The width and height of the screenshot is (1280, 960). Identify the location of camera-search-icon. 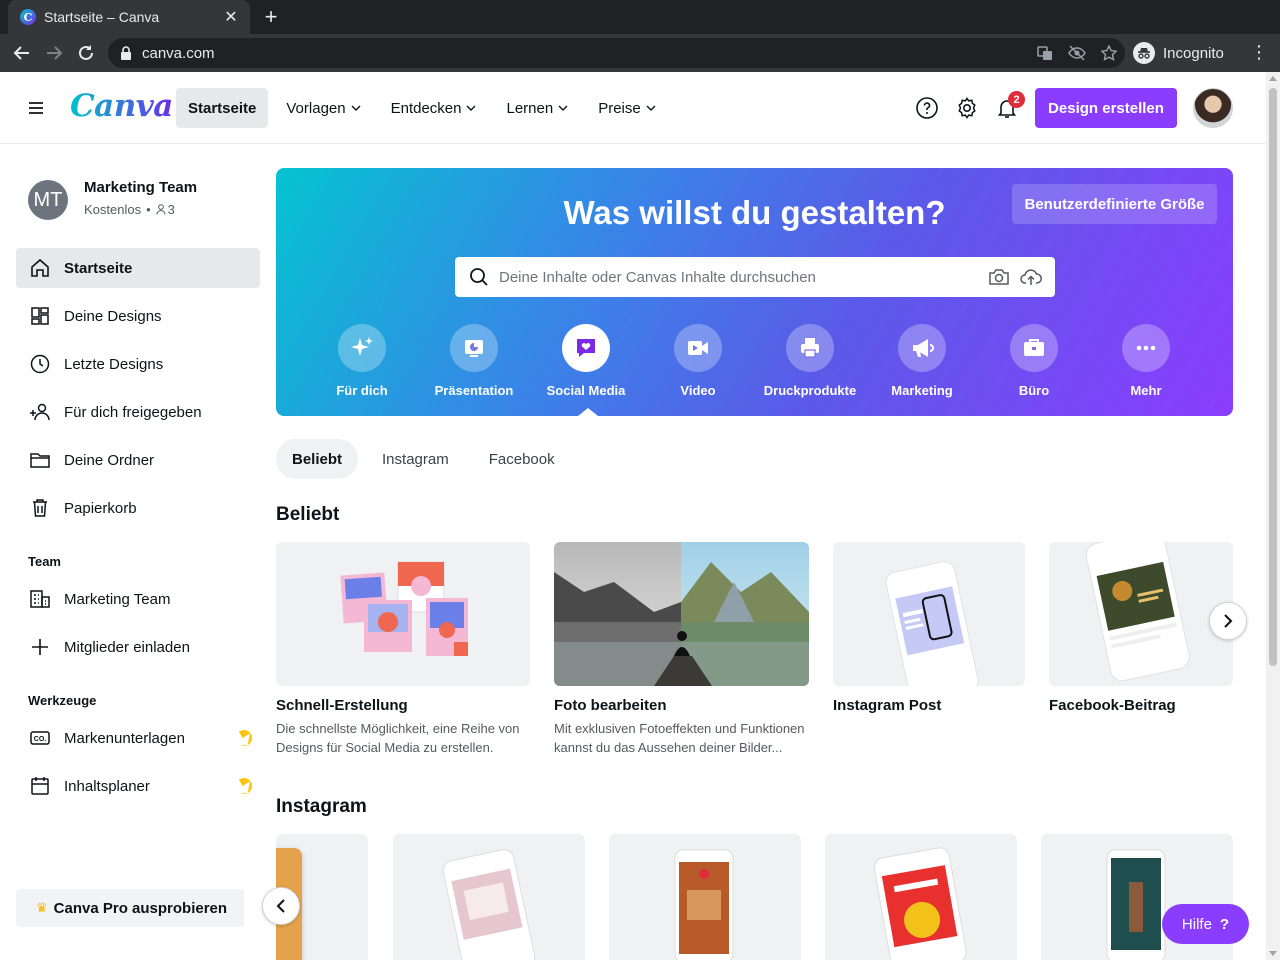
(999, 277).